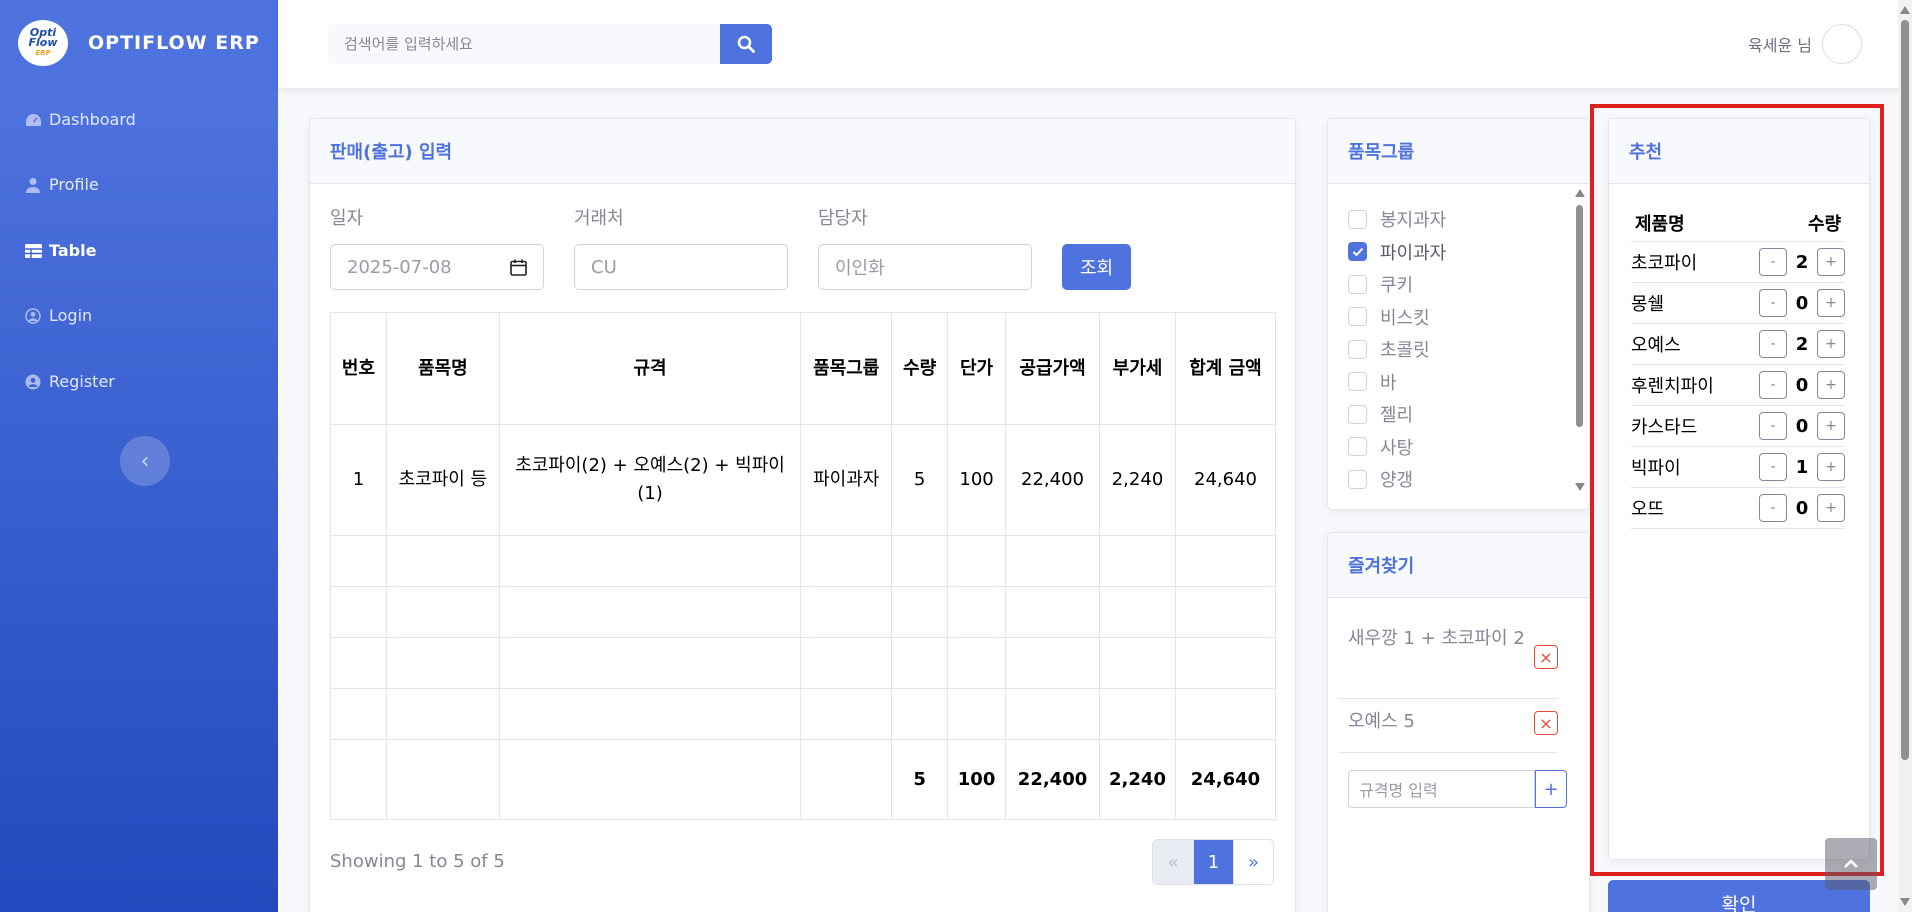  What do you see at coordinates (1438, 639) in the screenshot?
I see `favorite-item-text: 새우깡 1 + 초코파이 2` at bounding box center [1438, 639].